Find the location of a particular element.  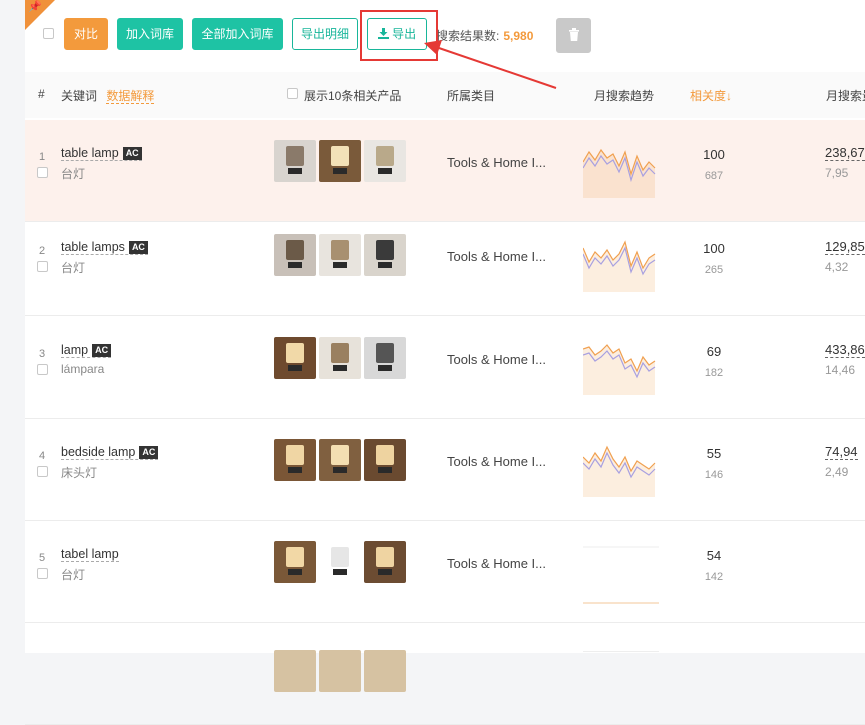

relevance-score: 54 is located at coordinates (714, 555).